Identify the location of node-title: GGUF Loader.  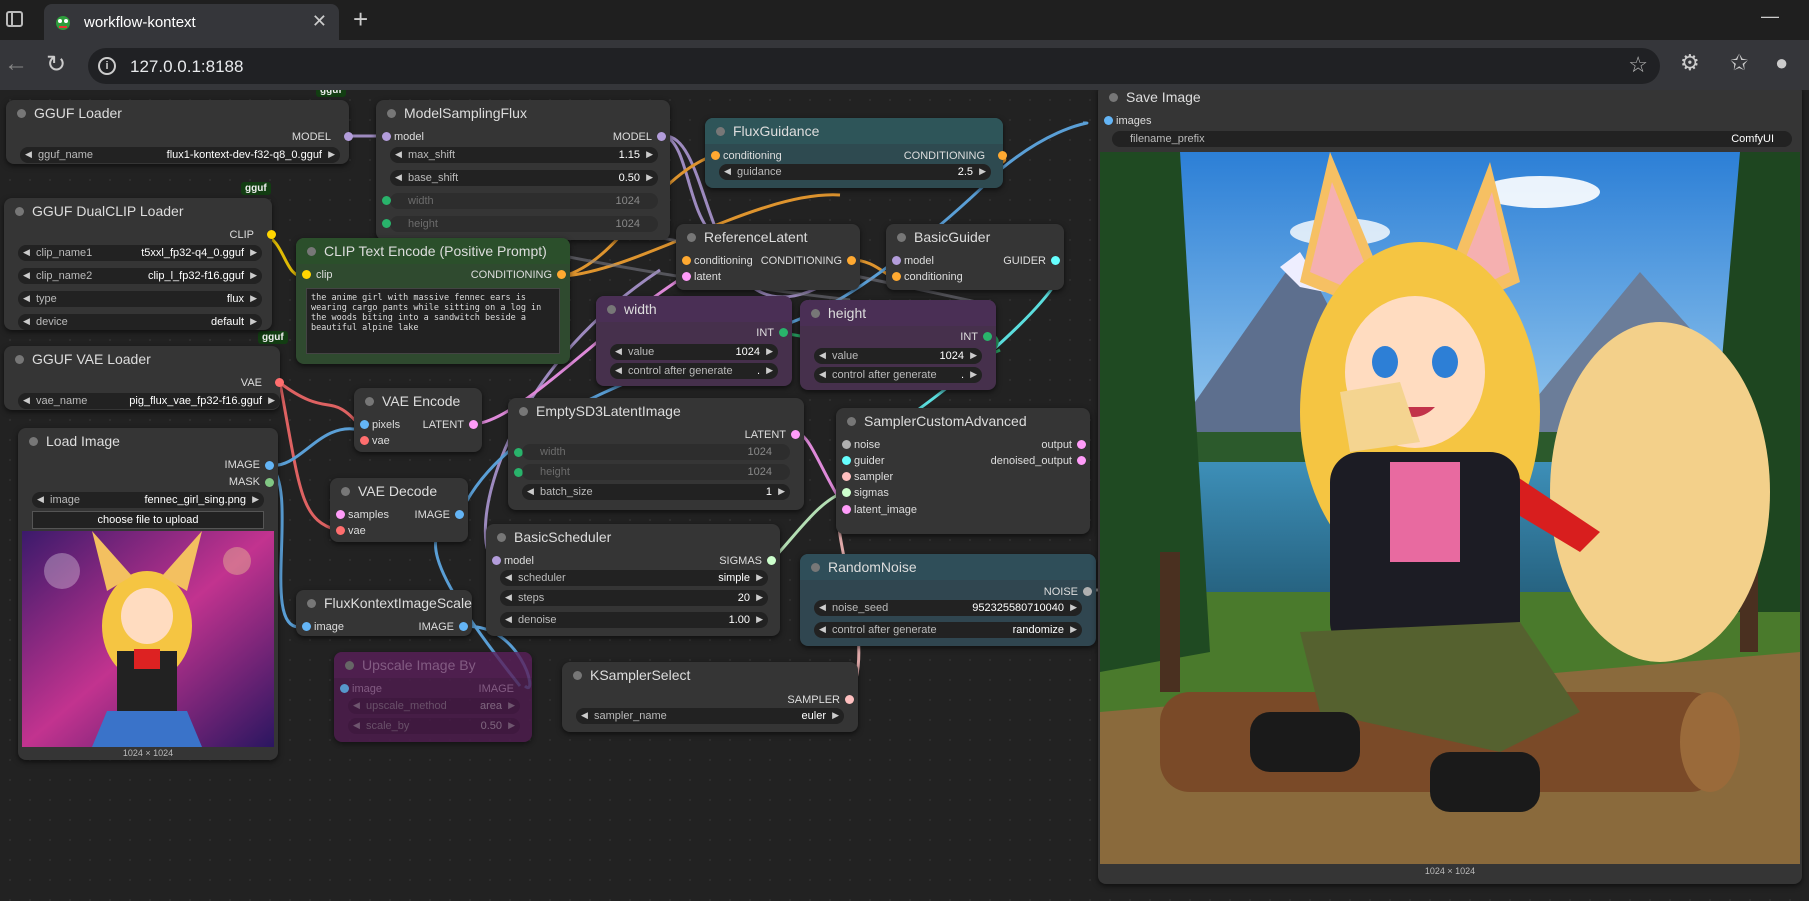
(177, 113).